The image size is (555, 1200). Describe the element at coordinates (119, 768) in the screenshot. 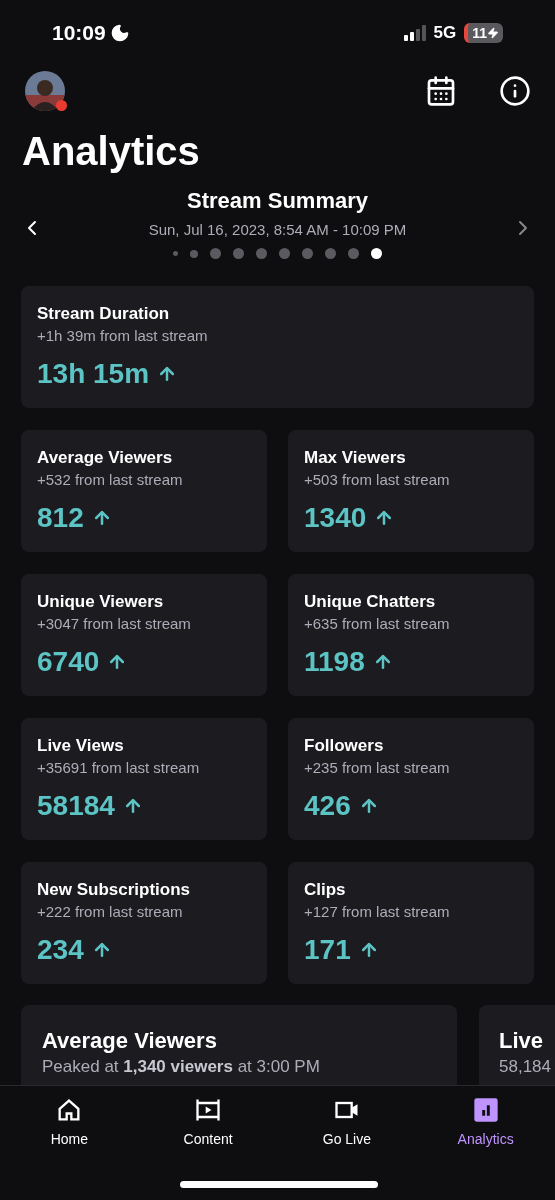

I see `stat-change: +35691 from last stream` at that location.